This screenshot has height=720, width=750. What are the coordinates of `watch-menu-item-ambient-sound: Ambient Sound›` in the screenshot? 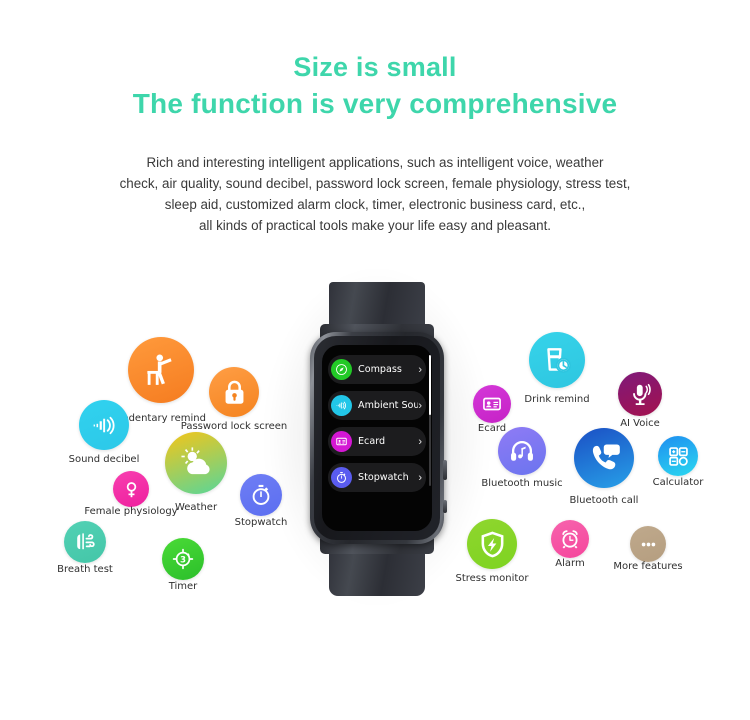 It's located at (377, 405).